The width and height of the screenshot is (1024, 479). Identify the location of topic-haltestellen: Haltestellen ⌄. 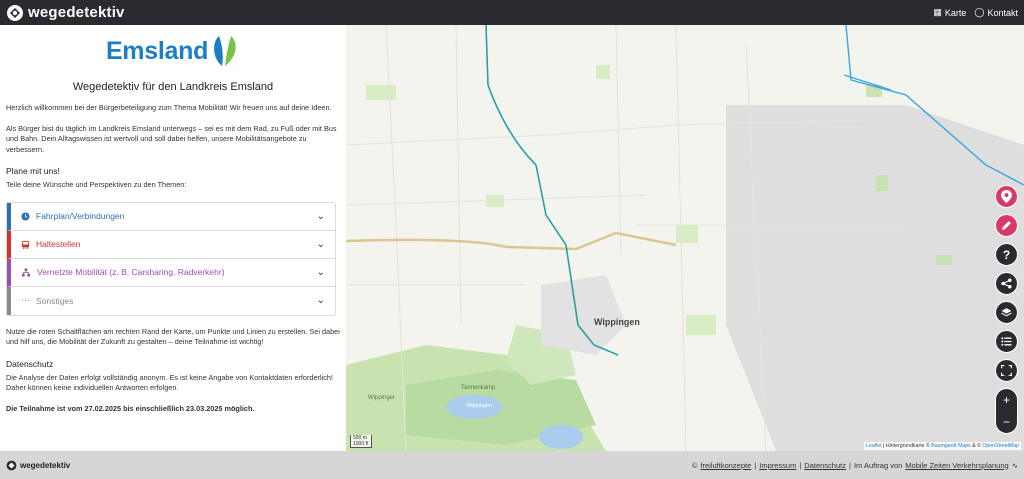
(171, 244).